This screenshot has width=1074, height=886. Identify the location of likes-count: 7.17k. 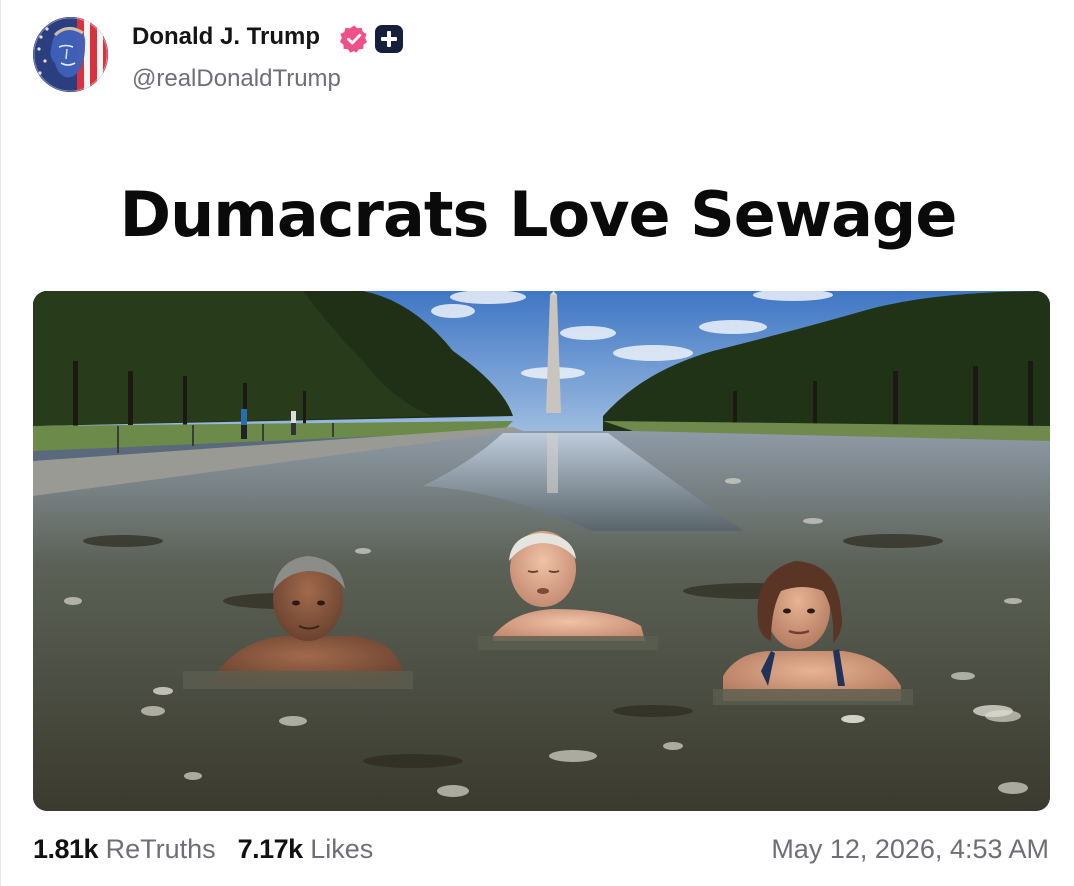
(271, 849).